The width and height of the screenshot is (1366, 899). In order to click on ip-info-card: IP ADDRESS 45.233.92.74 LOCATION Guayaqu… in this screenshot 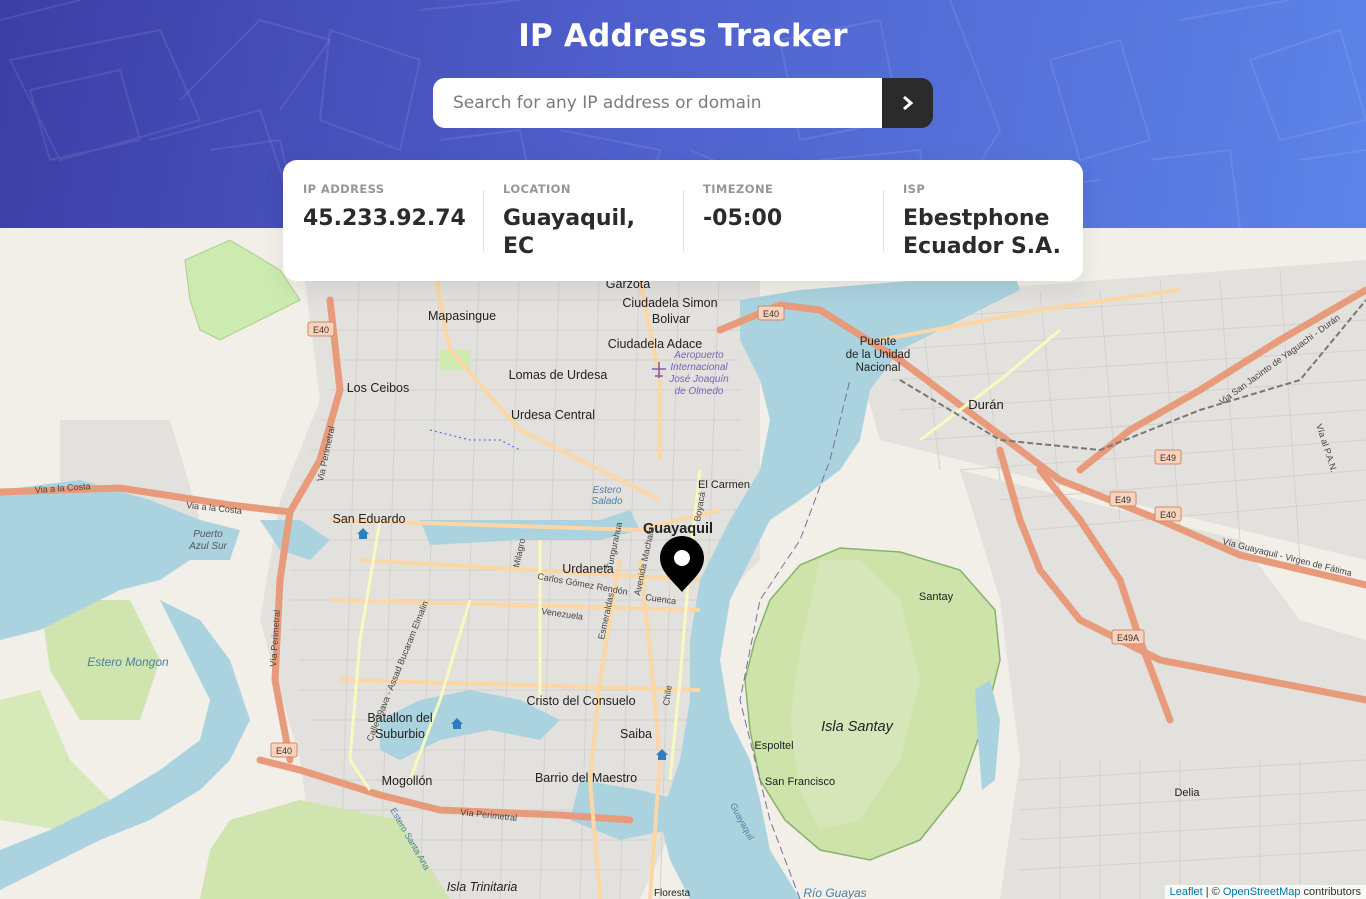, I will do `click(683, 220)`.